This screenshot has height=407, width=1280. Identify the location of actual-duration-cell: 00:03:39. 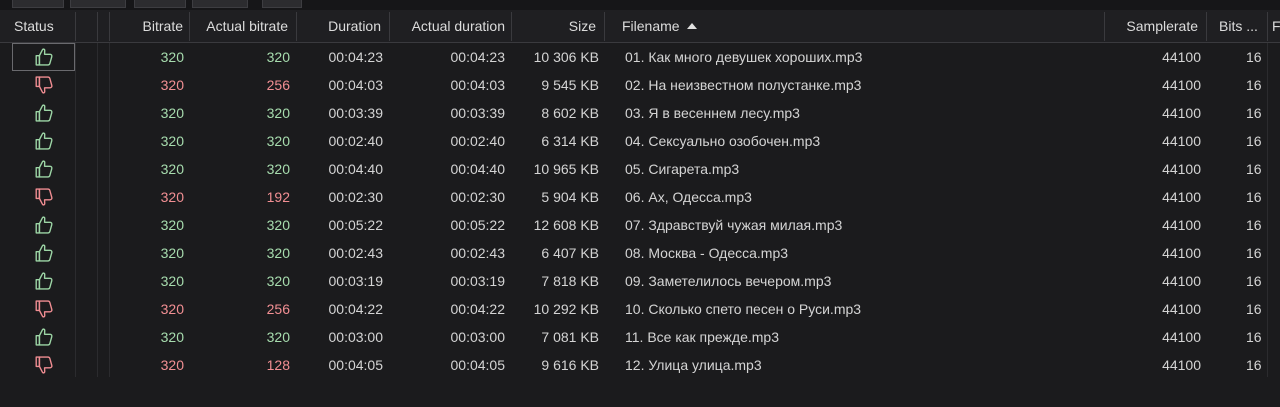
(478, 113).